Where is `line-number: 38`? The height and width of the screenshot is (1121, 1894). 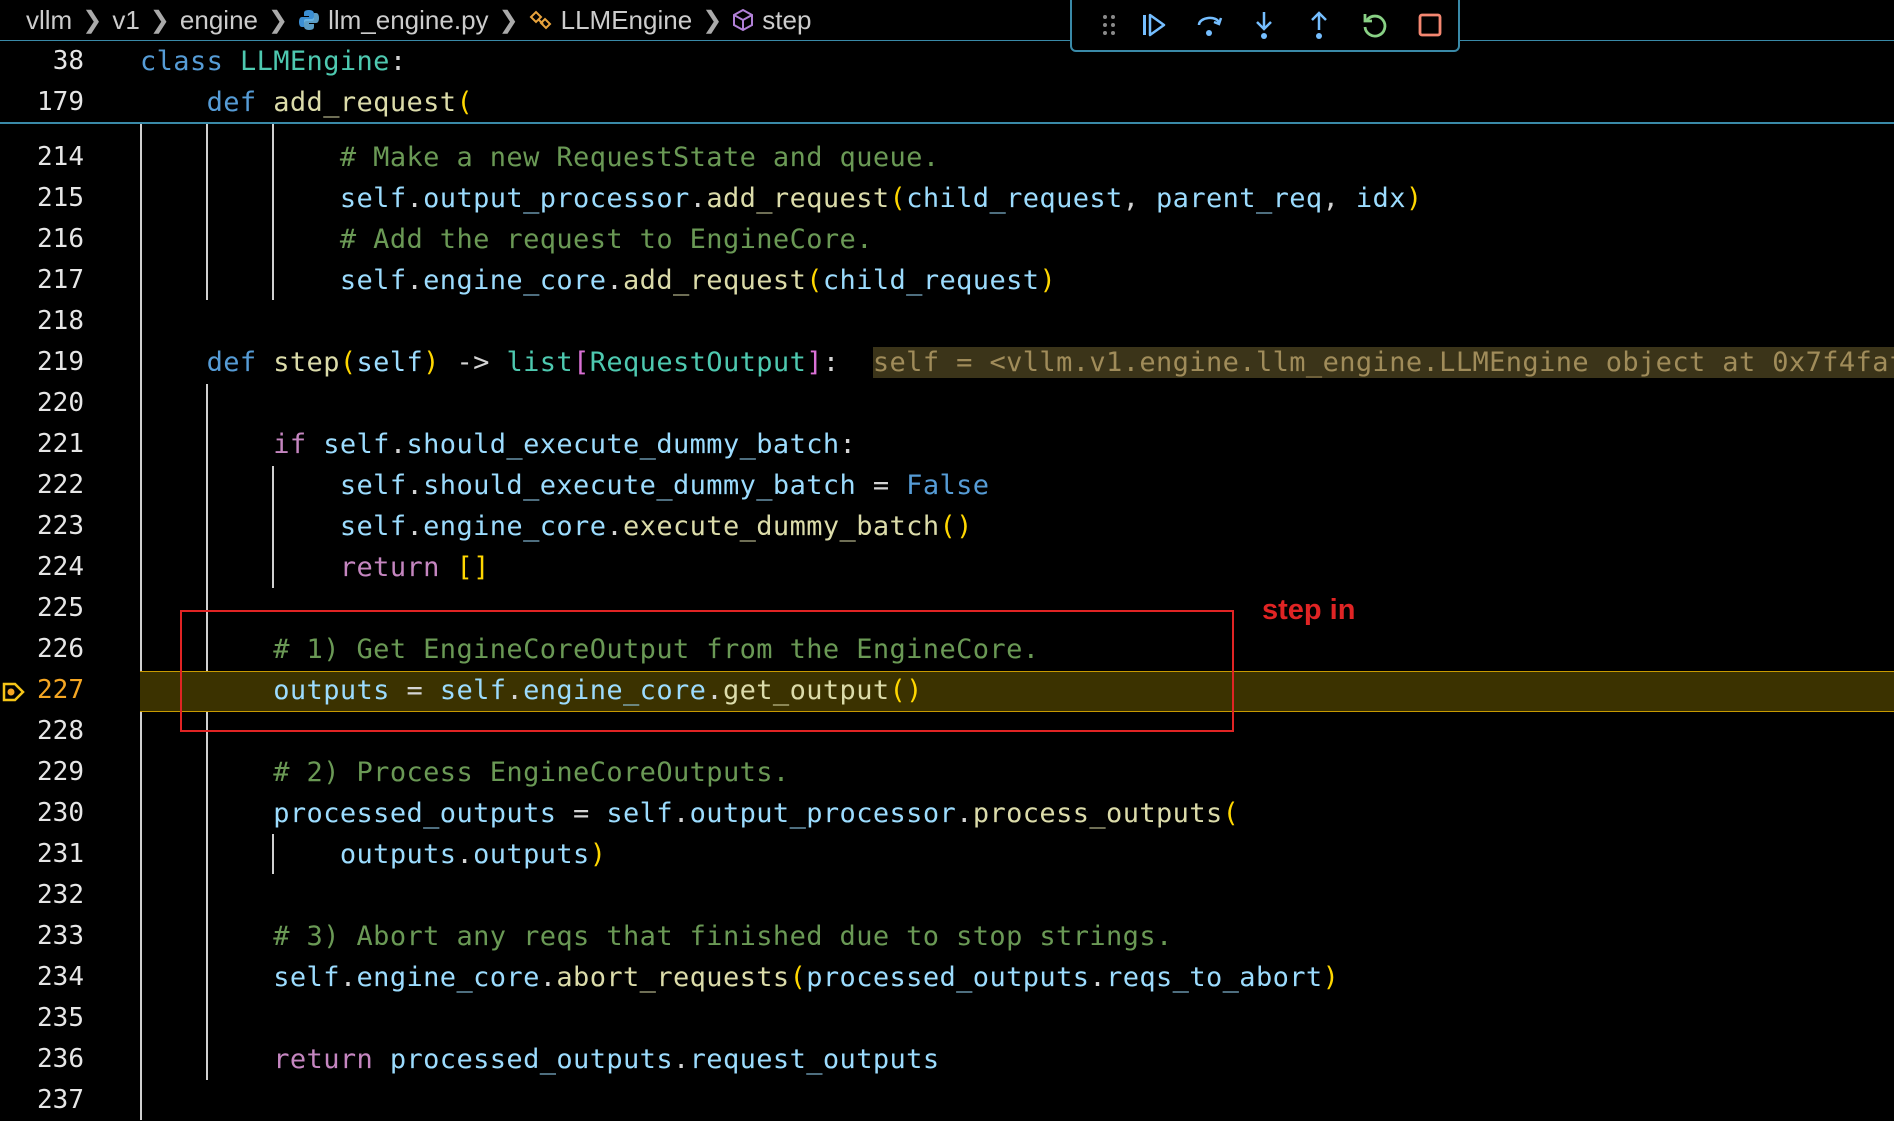
line-number: 38 is located at coordinates (42, 61).